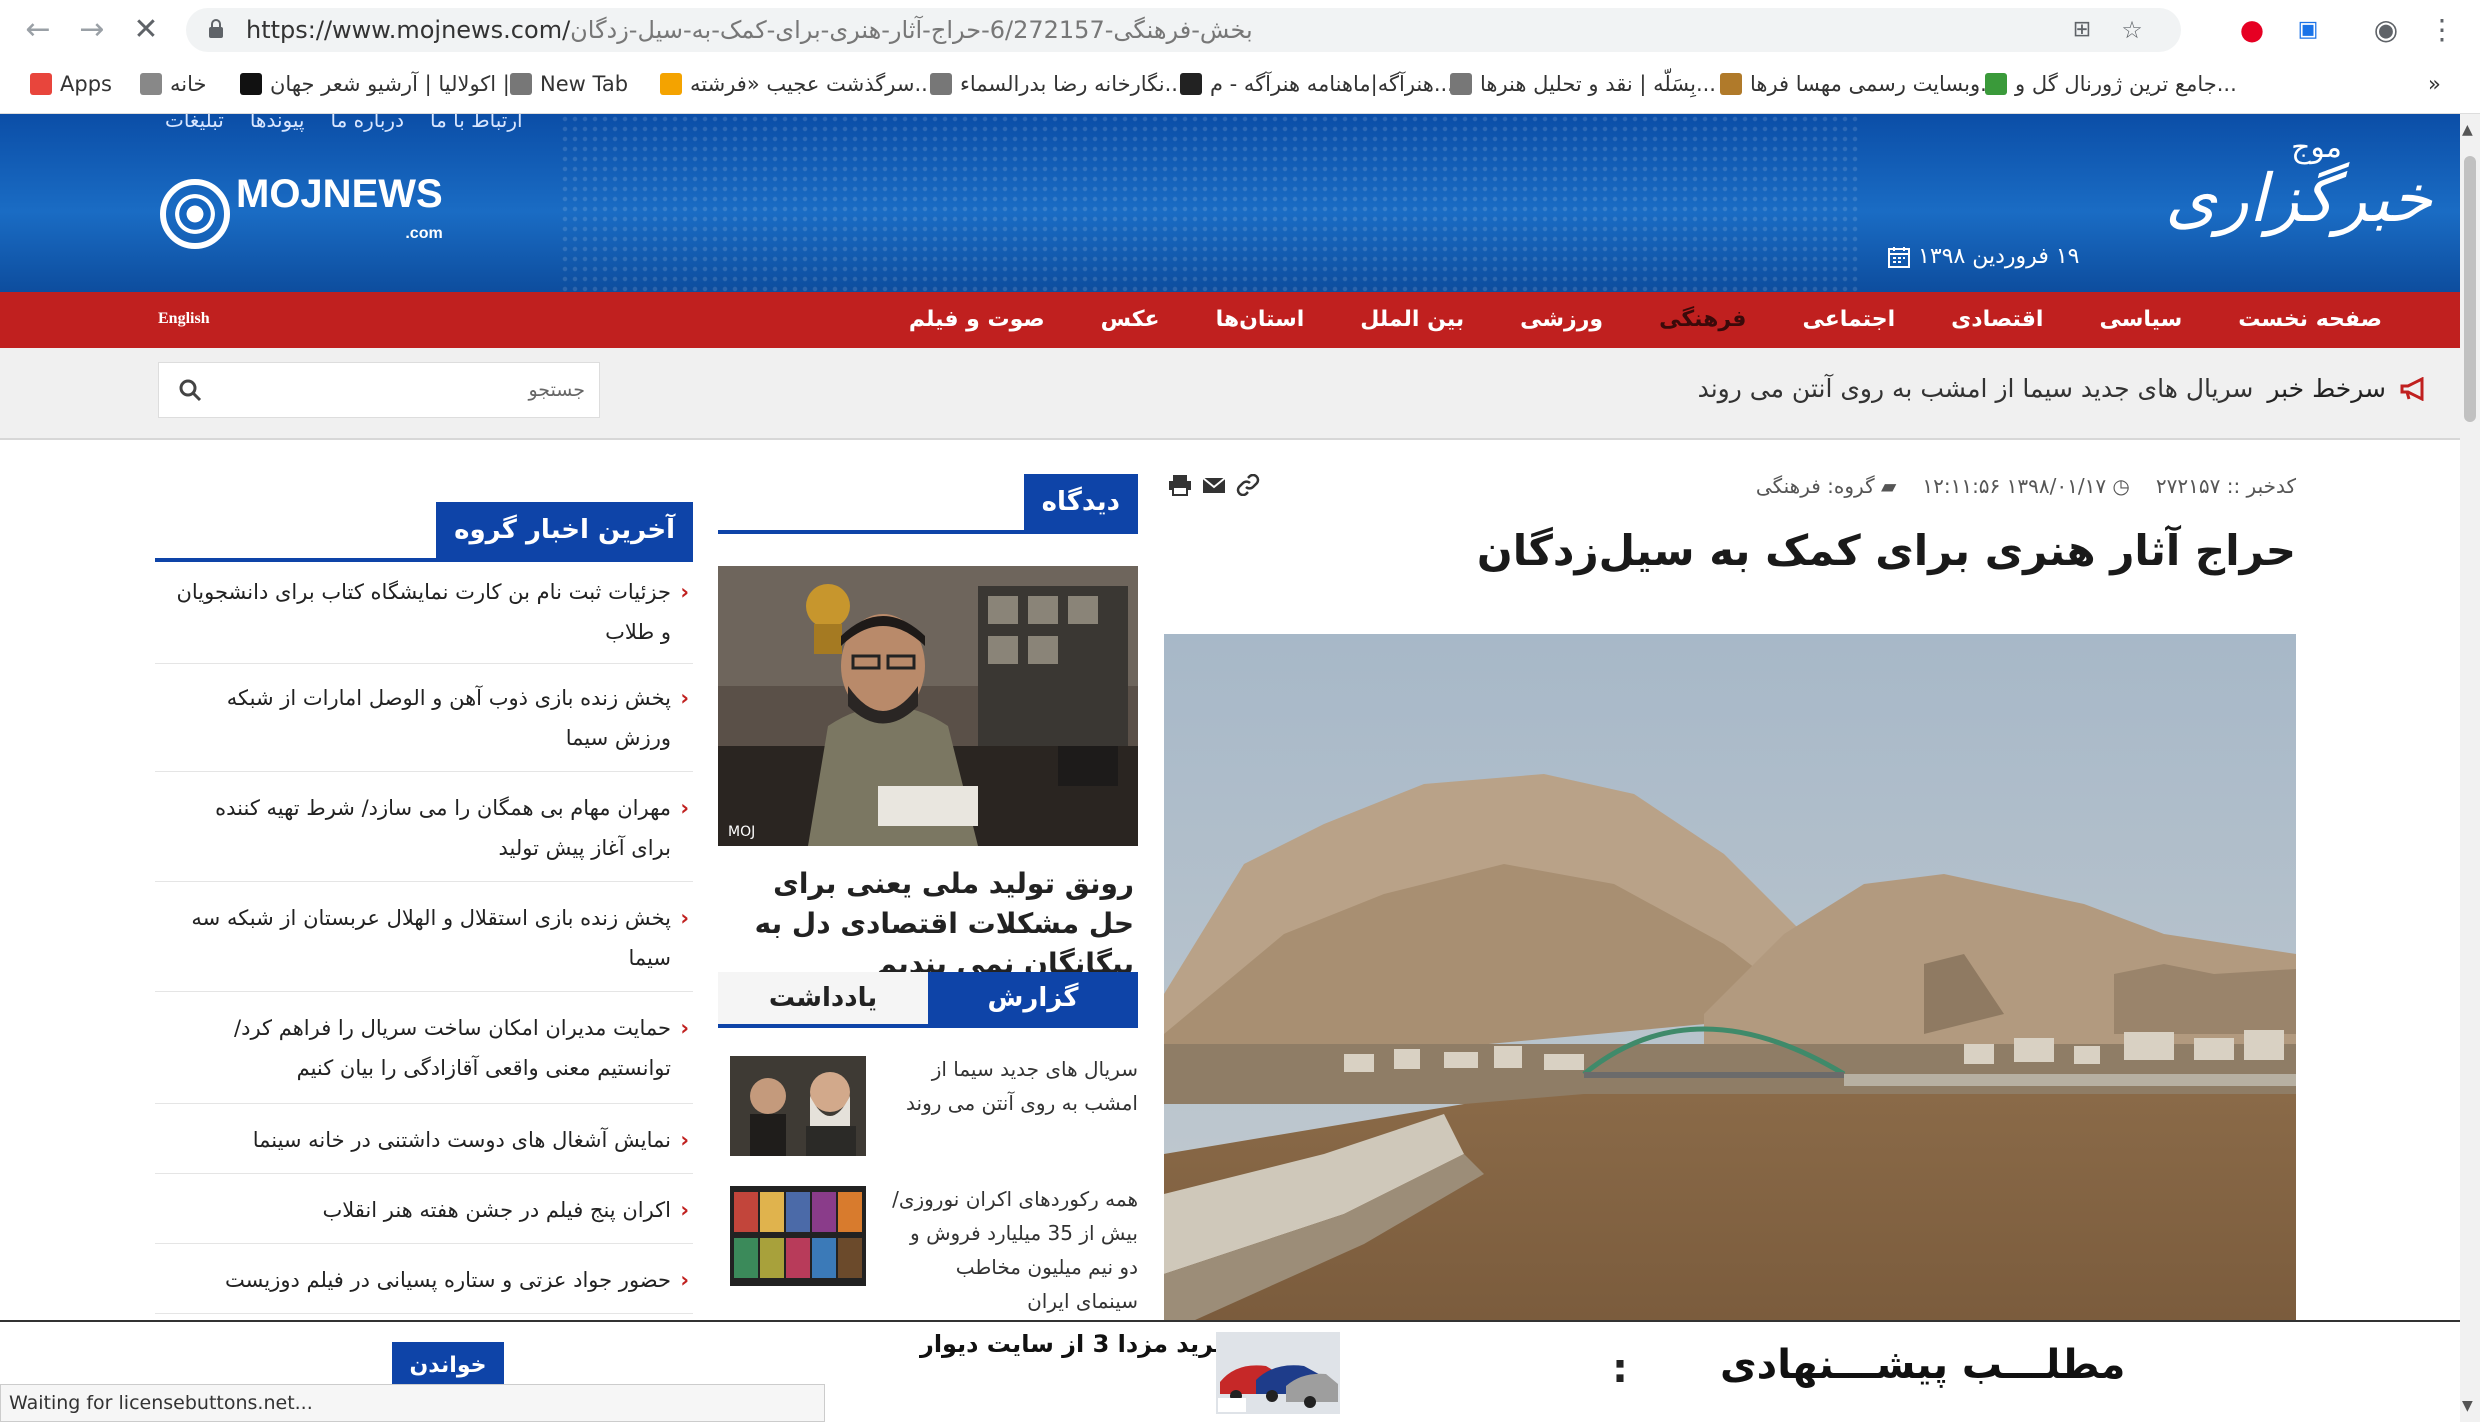 The image size is (2480, 1422). What do you see at coordinates (2014, 486) in the screenshot?
I see `datetime-text: ۱۳۹۸/۰۱/۱۷ ۱۲:۱۱:۵۶` at bounding box center [2014, 486].